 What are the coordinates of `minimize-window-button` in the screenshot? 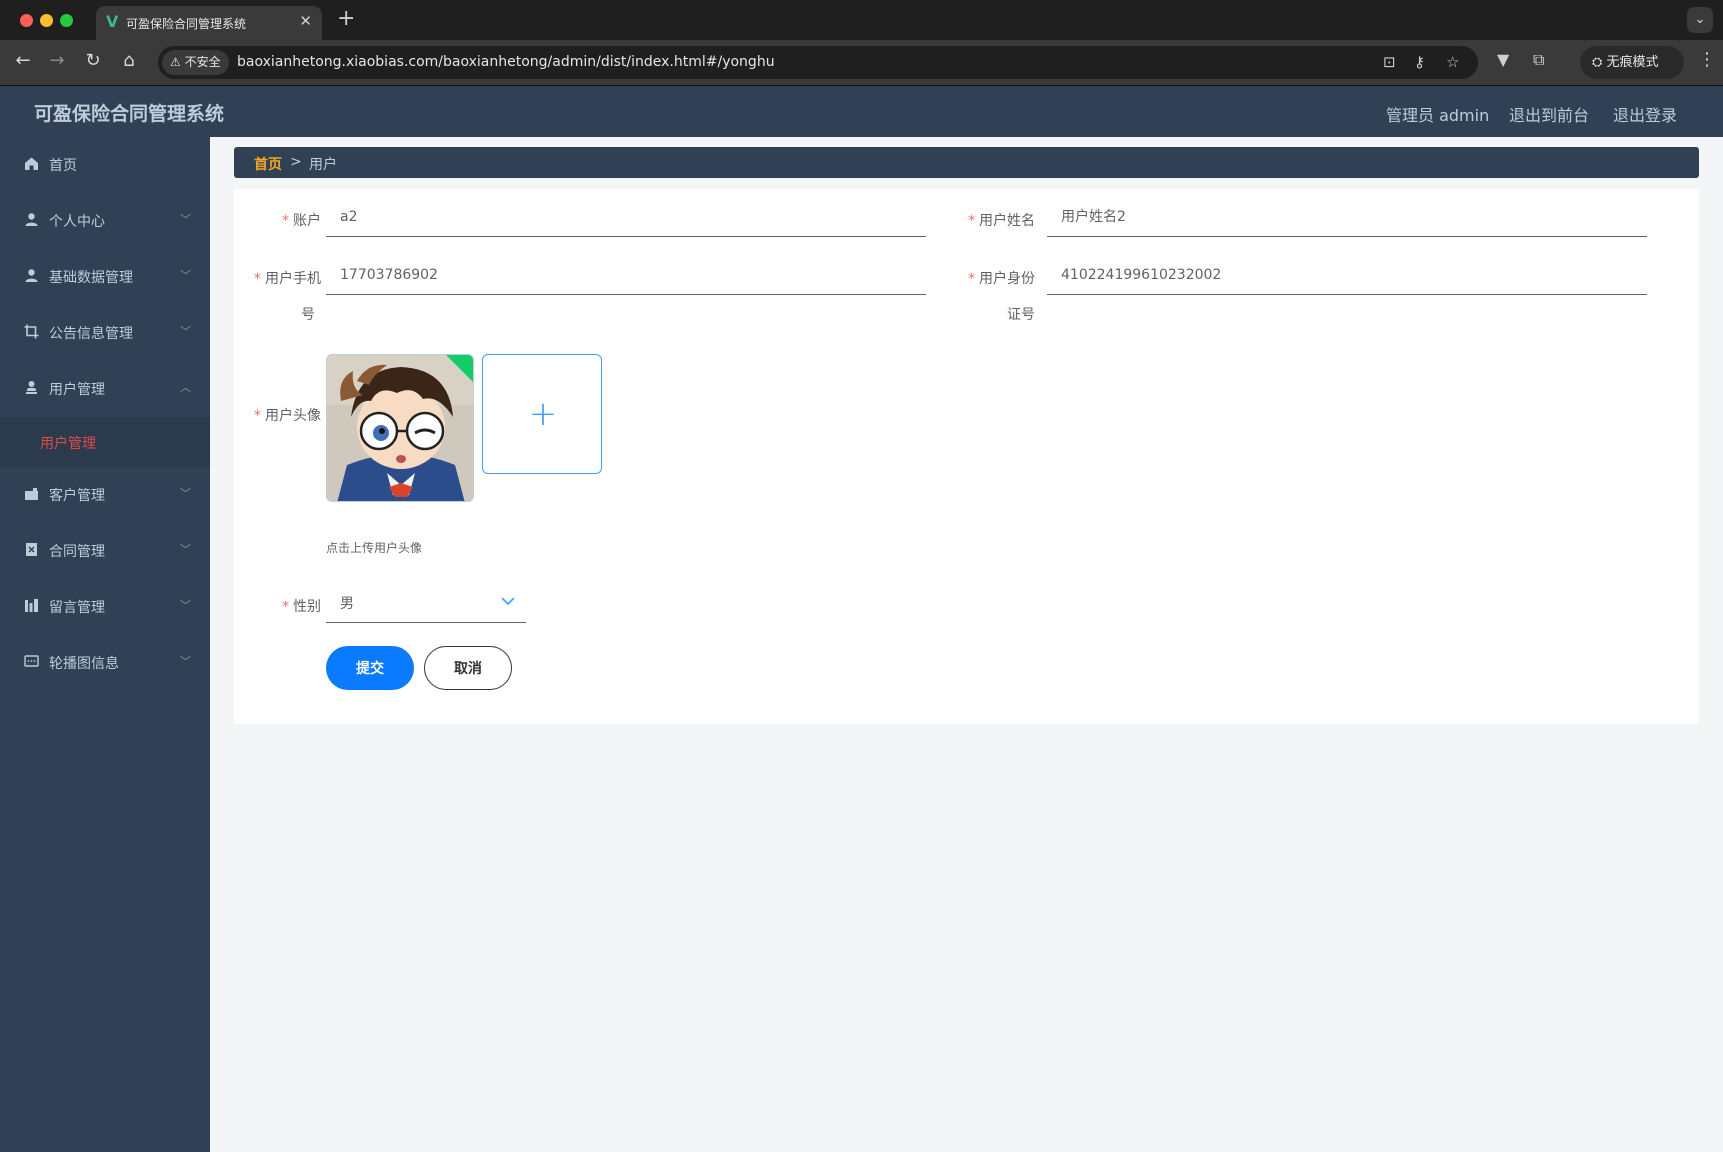 It's located at (46, 20).